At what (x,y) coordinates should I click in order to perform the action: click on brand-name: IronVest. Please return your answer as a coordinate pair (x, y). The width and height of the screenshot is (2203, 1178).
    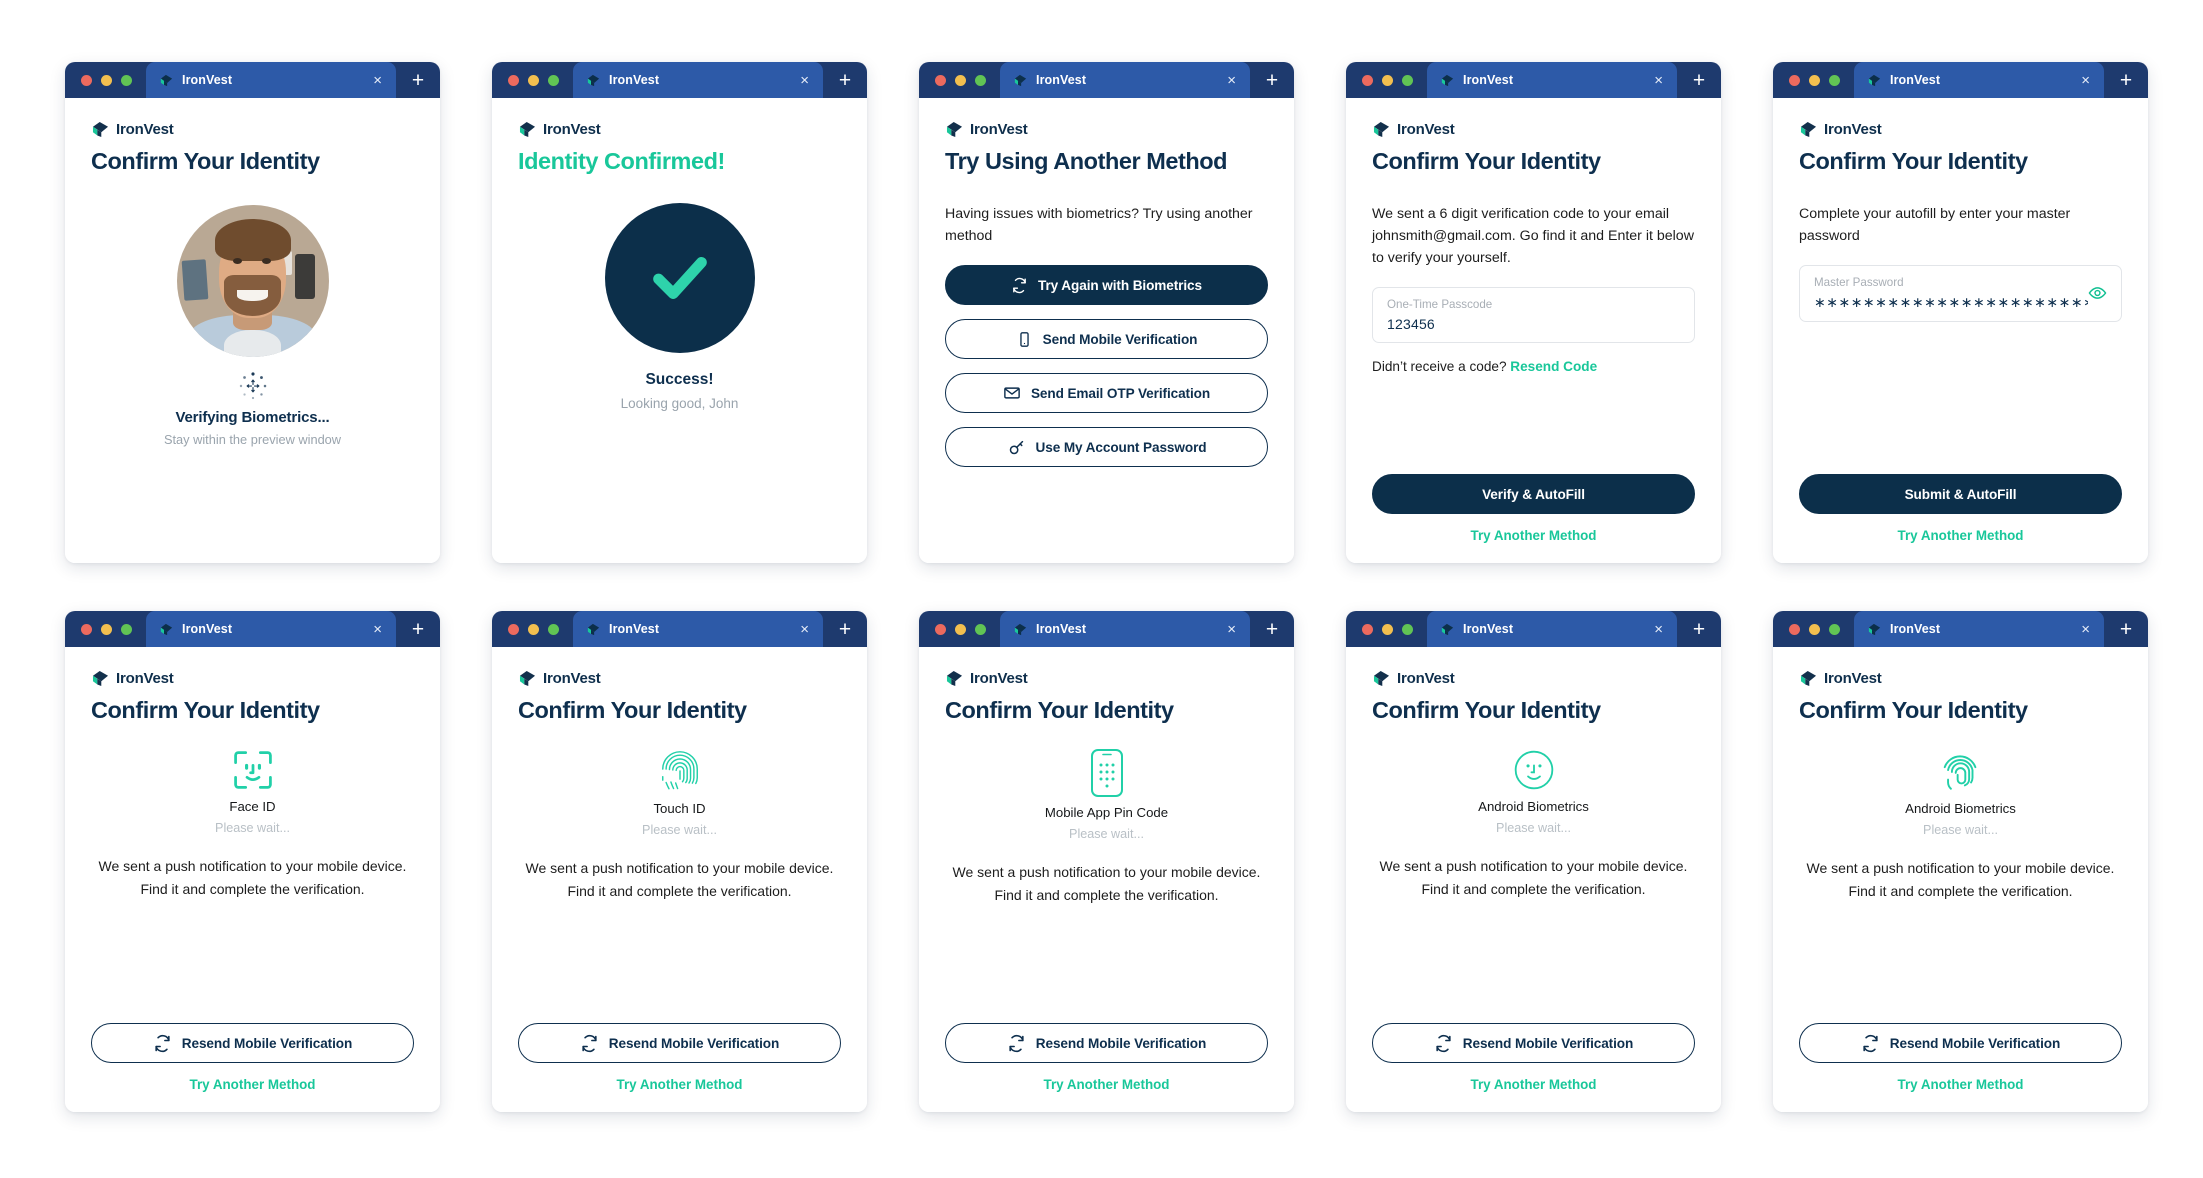
    Looking at the image, I should click on (572, 129).